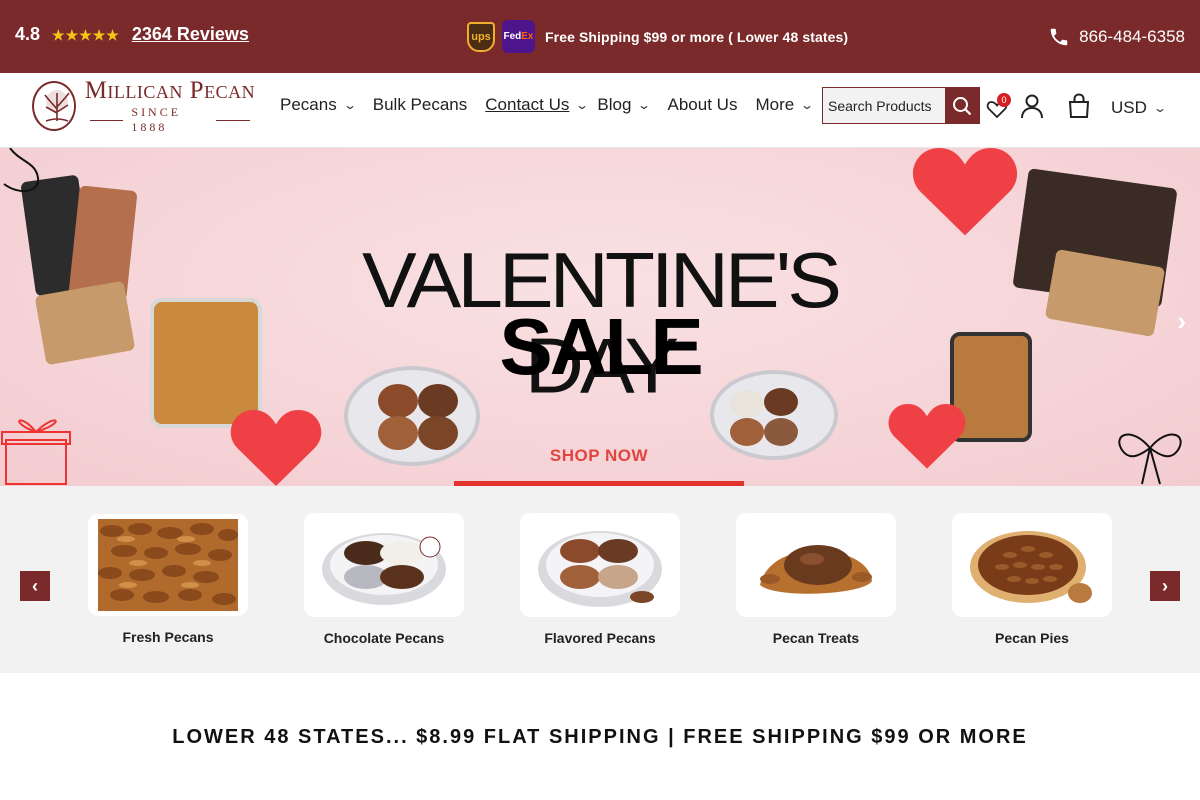 The image size is (1200, 800). I want to click on phone-icon, so click(1059, 37).